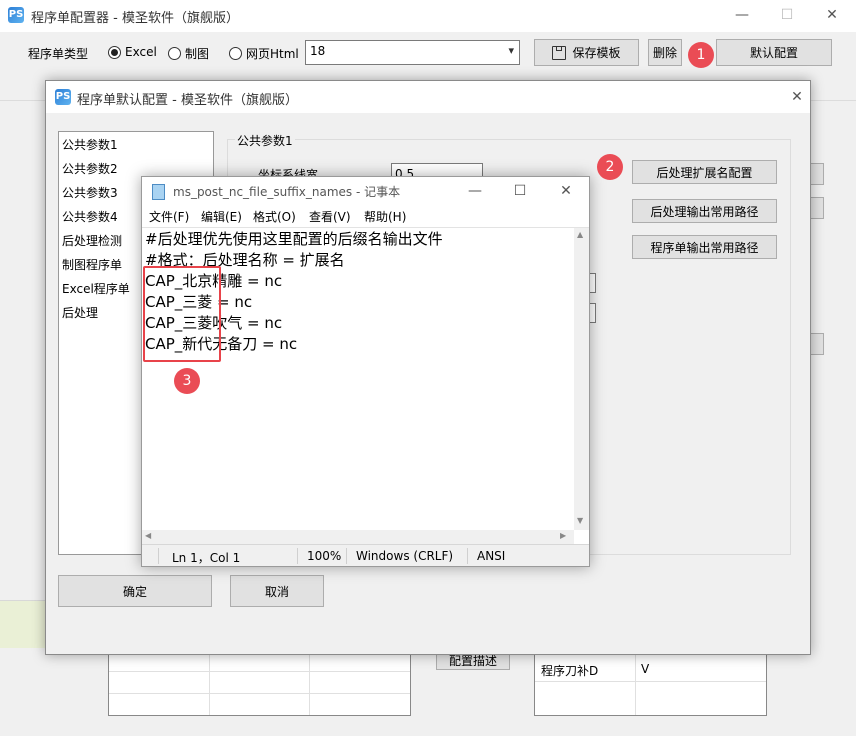  I want to click on radio-html-label: 网页Html, so click(272, 54).